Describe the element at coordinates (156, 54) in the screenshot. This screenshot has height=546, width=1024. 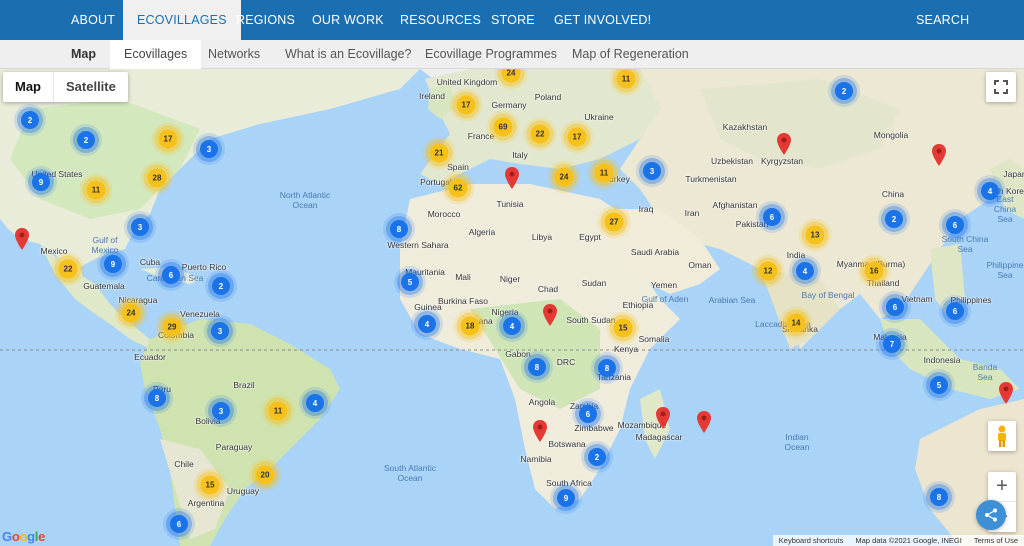
I see `subnav-ecovillages: Ecovillages` at that location.